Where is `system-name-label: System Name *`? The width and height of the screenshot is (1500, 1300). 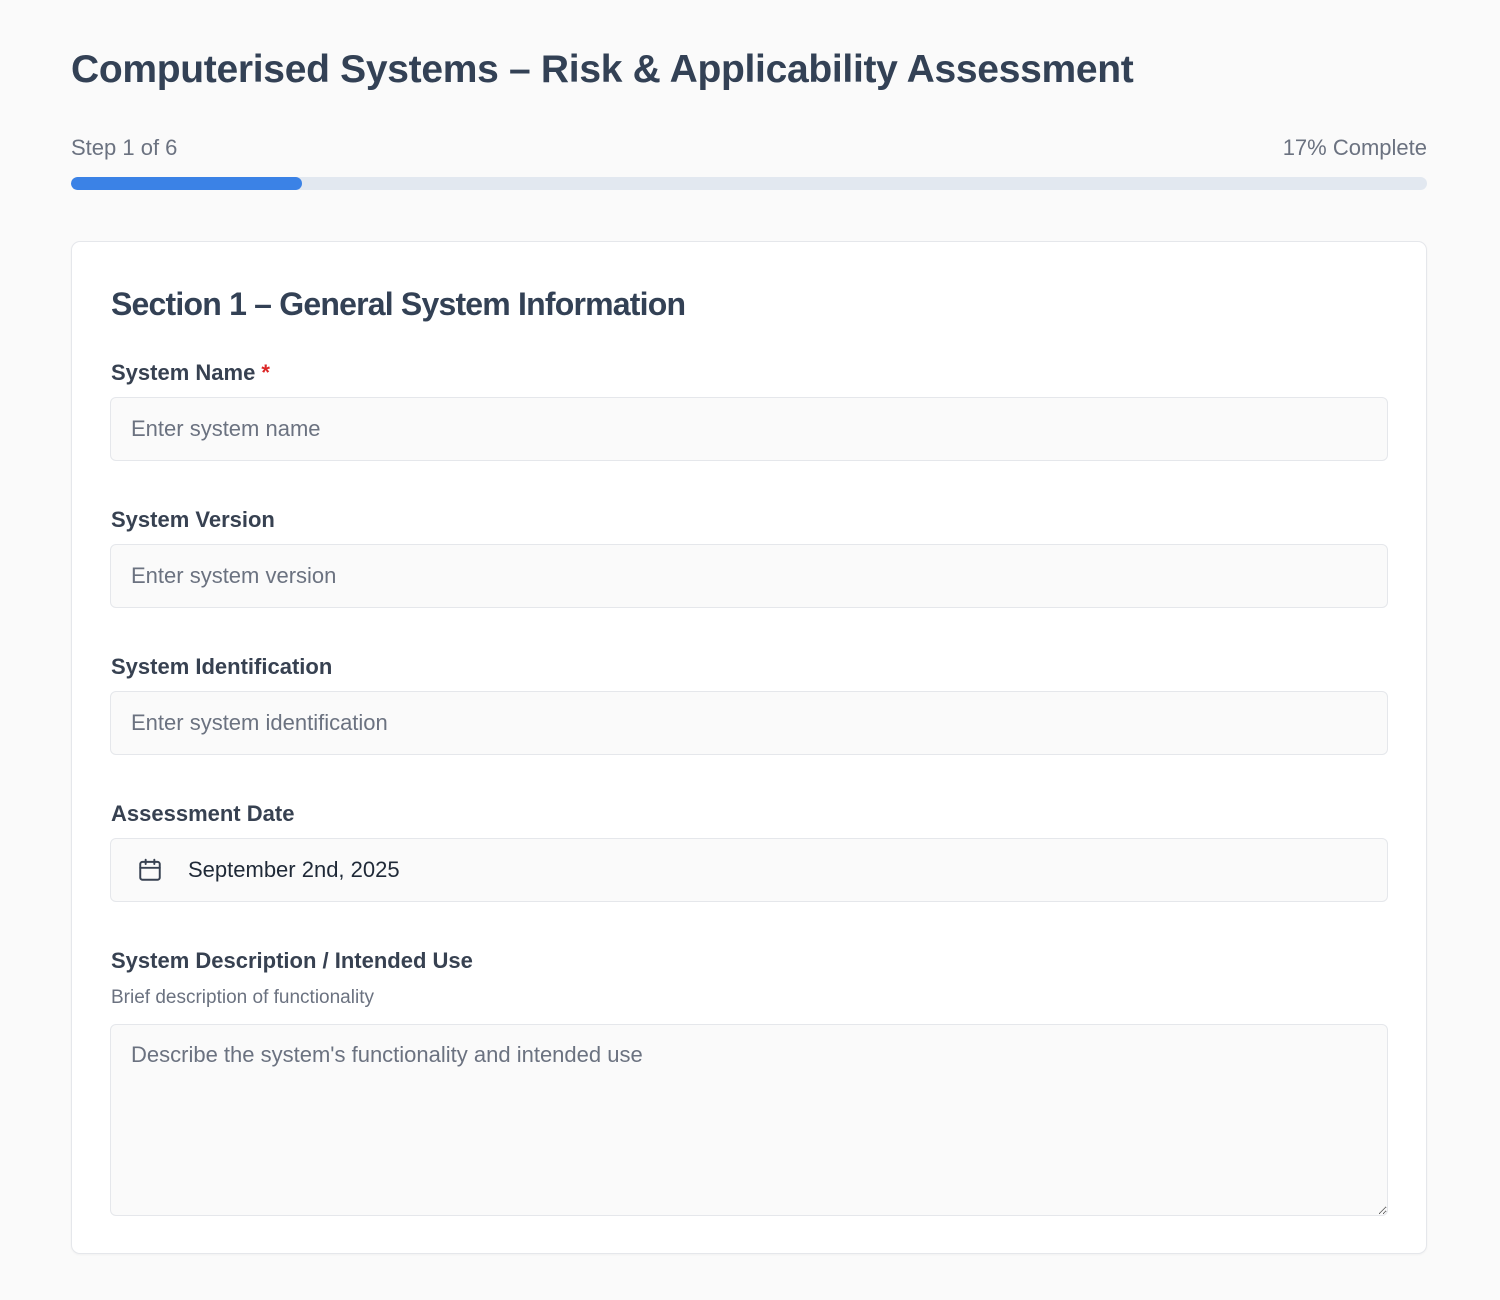
system-name-label: System Name * is located at coordinates (190, 373).